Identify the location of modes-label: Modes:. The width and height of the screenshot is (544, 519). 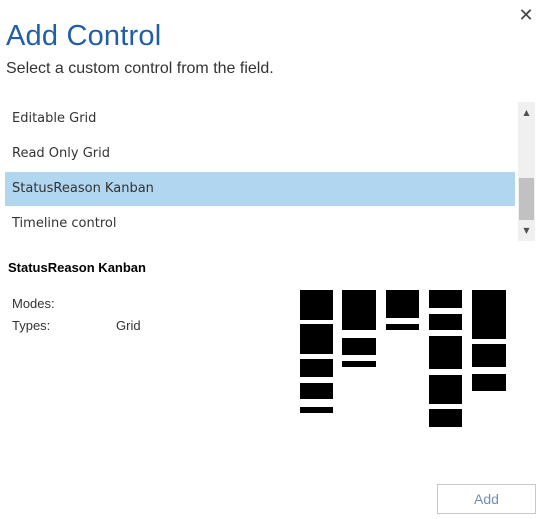
(33, 303).